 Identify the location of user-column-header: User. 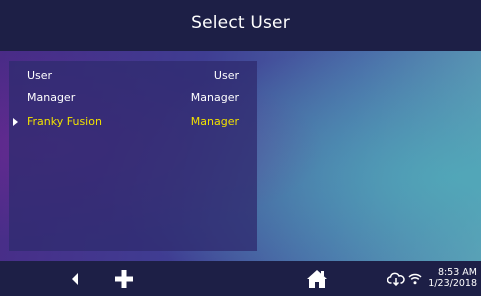
(40, 75).